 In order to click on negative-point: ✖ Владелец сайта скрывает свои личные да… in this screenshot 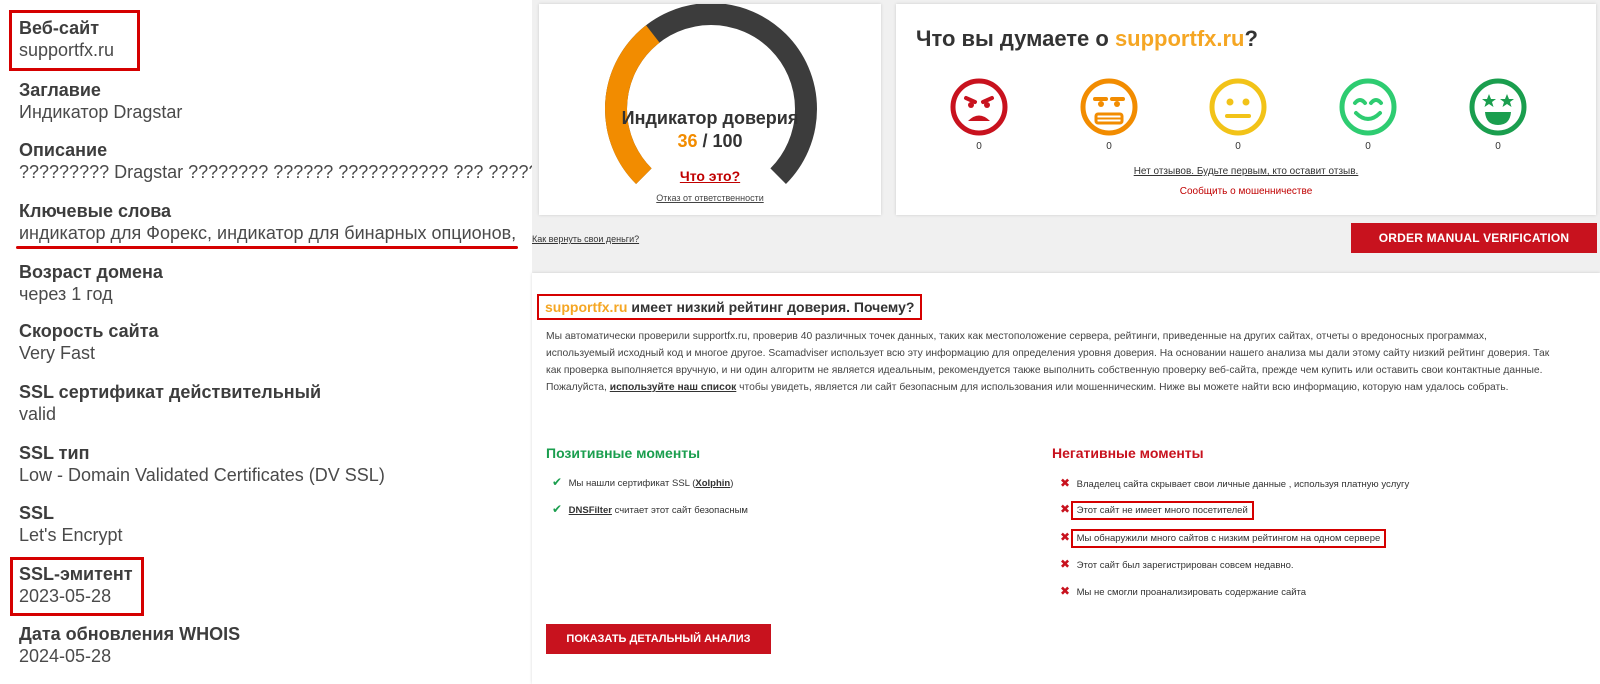, I will do `click(1234, 483)`.